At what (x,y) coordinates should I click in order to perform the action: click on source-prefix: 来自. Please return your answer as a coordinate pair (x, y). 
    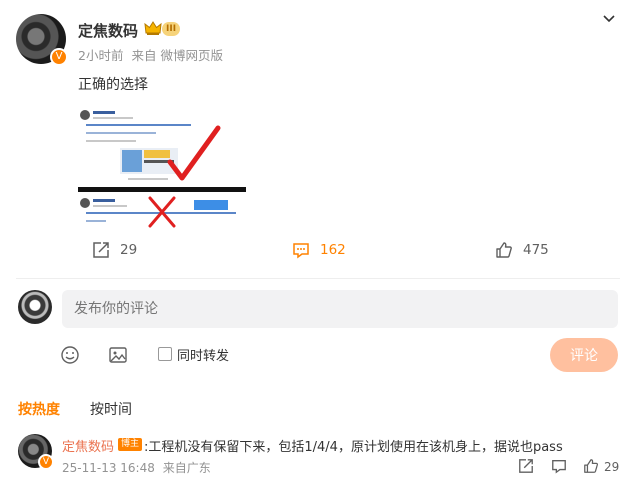
    Looking at the image, I should click on (144, 55).